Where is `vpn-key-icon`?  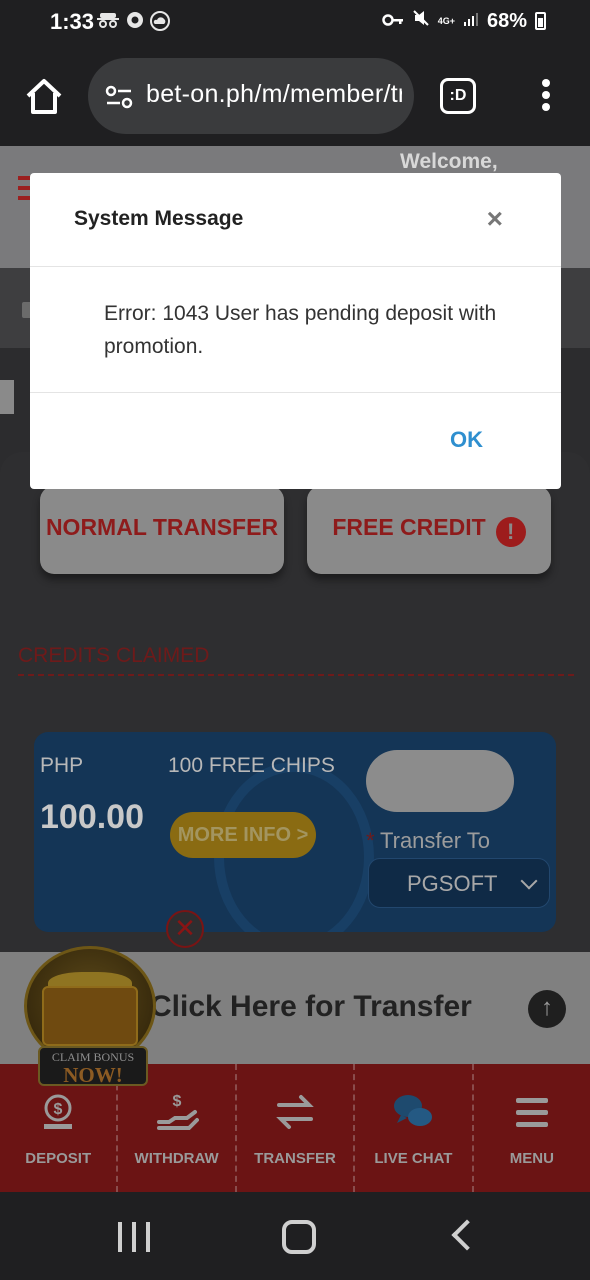 vpn-key-icon is located at coordinates (392, 21).